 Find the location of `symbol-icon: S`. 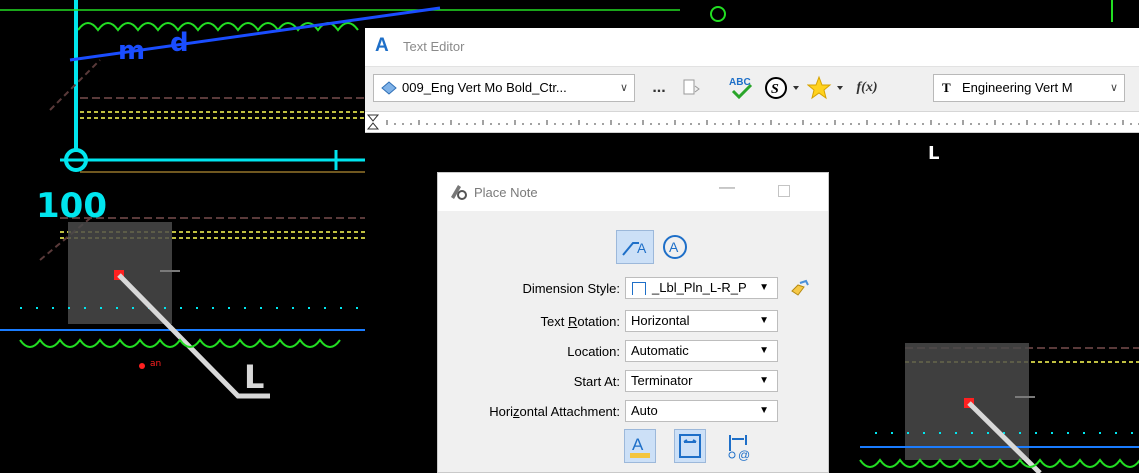

symbol-icon: S is located at coordinates (783, 88).